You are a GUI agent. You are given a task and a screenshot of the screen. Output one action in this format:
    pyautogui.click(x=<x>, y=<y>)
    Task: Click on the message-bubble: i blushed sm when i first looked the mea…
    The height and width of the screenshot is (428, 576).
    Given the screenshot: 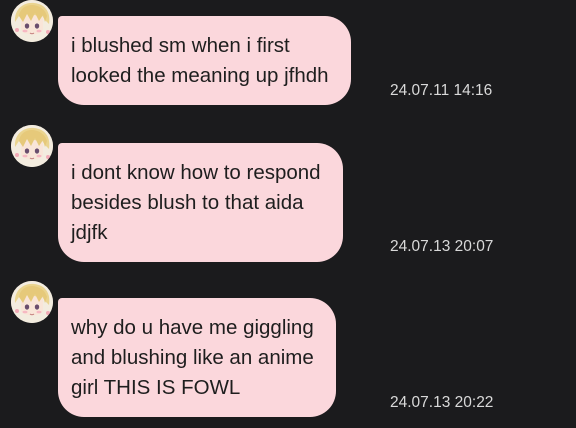 What is the action you would take?
    pyautogui.click(x=204, y=60)
    